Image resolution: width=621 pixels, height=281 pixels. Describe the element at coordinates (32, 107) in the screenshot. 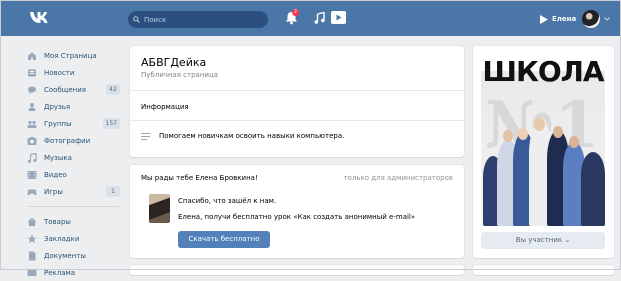

I see `friends-icon` at that location.